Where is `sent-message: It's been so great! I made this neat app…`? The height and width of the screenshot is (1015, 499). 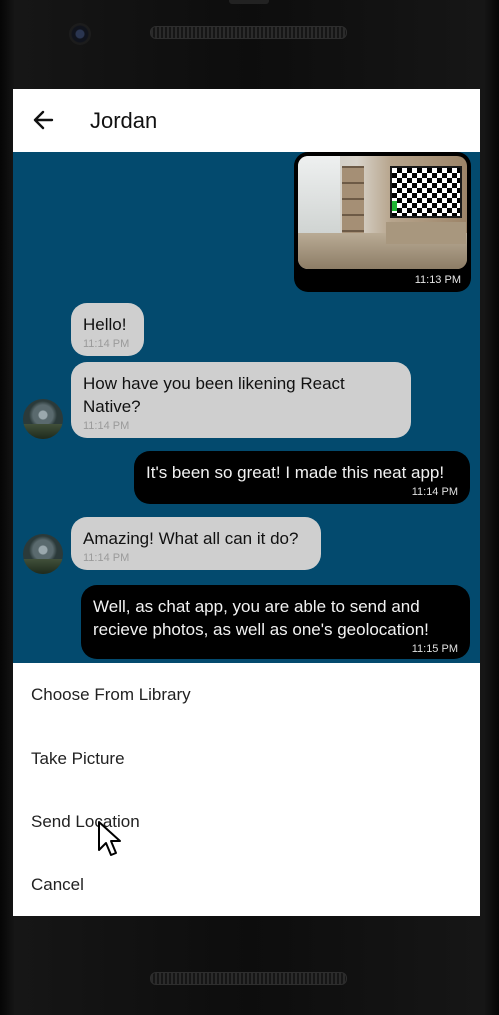 sent-message: It's been so great! I made this neat app… is located at coordinates (302, 477).